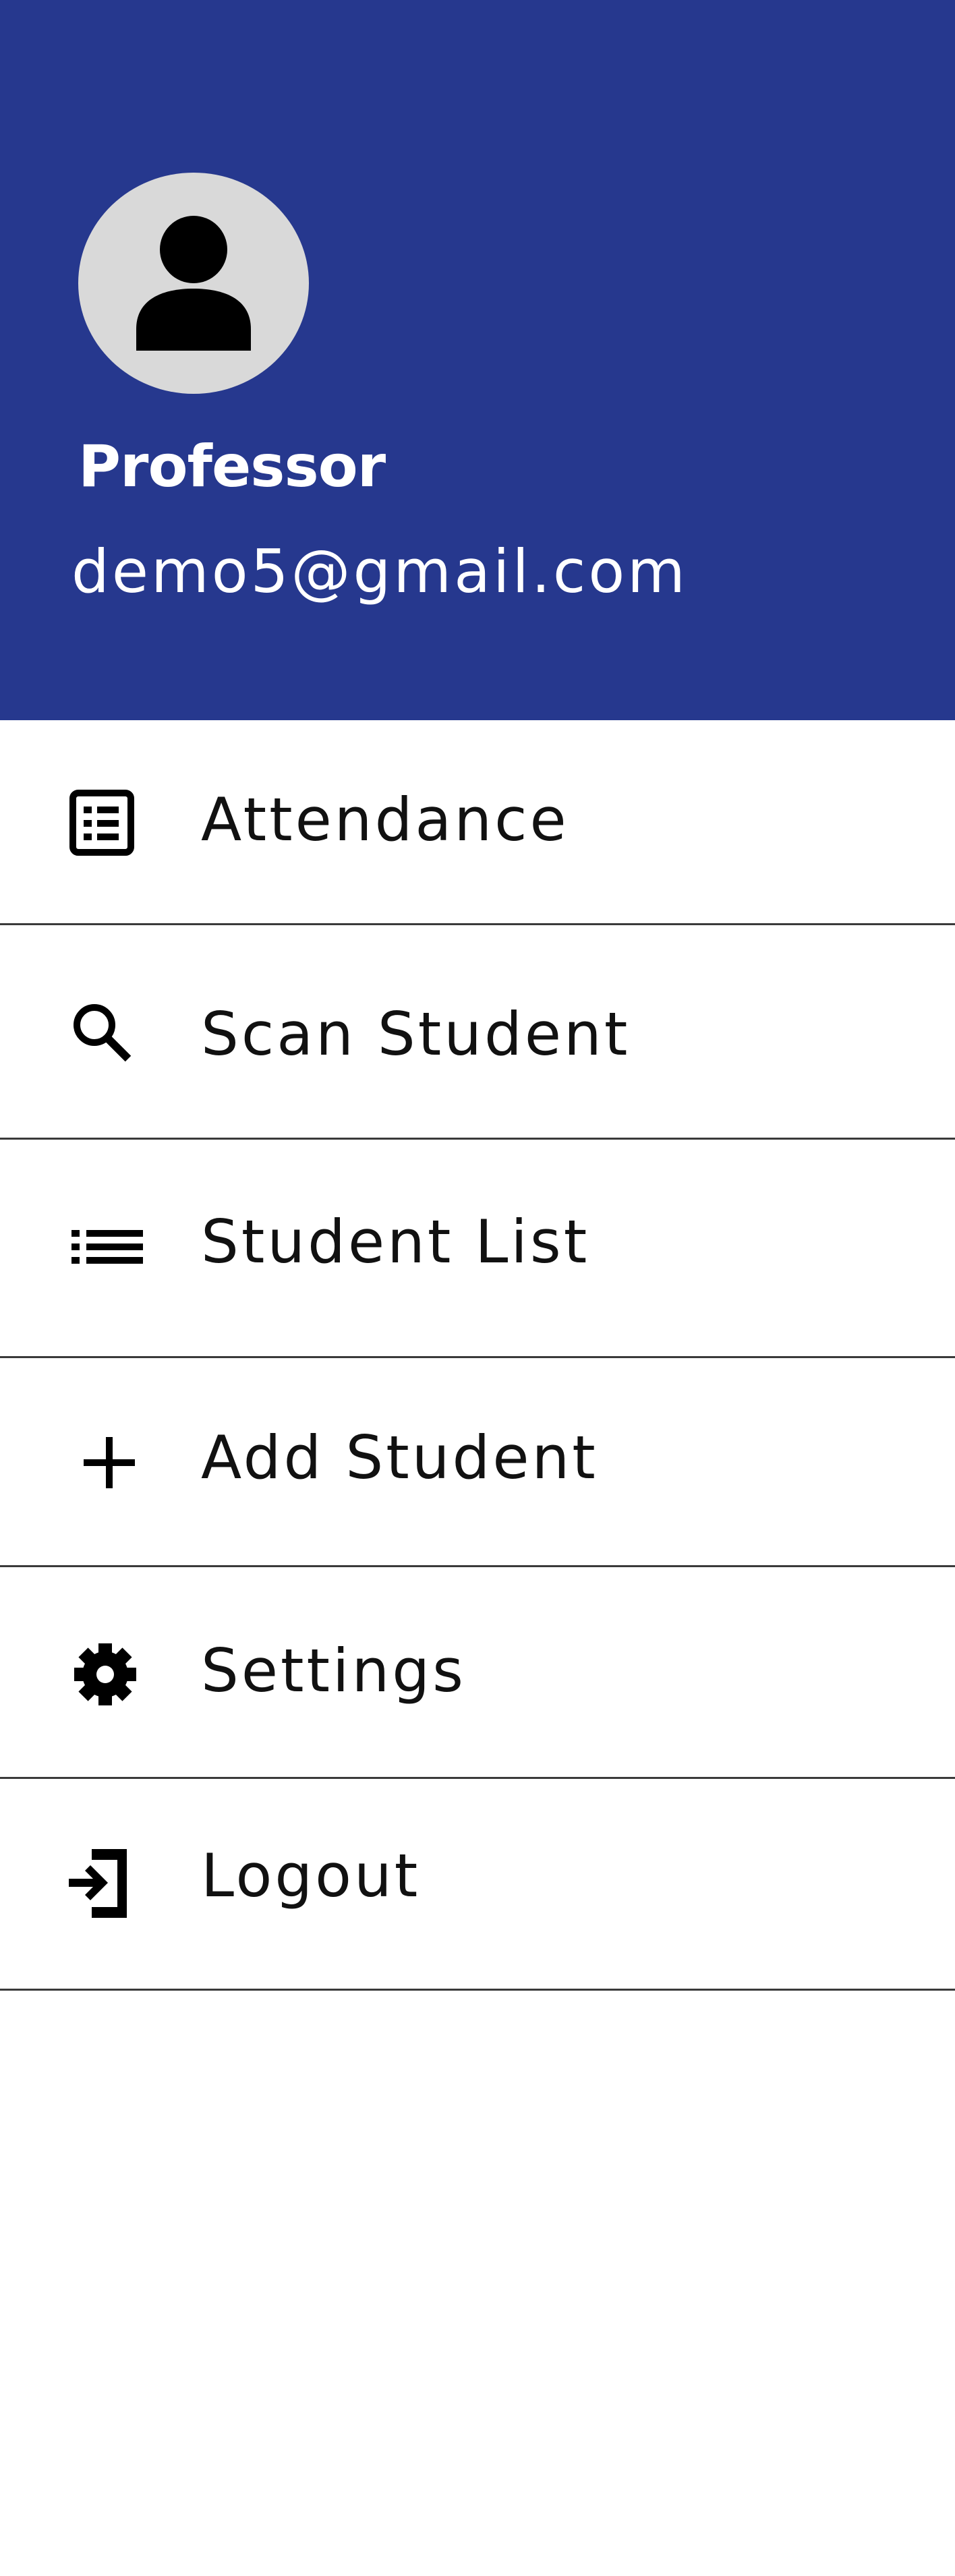 The width and height of the screenshot is (955, 2576). I want to click on person-icon, so click(193, 283).